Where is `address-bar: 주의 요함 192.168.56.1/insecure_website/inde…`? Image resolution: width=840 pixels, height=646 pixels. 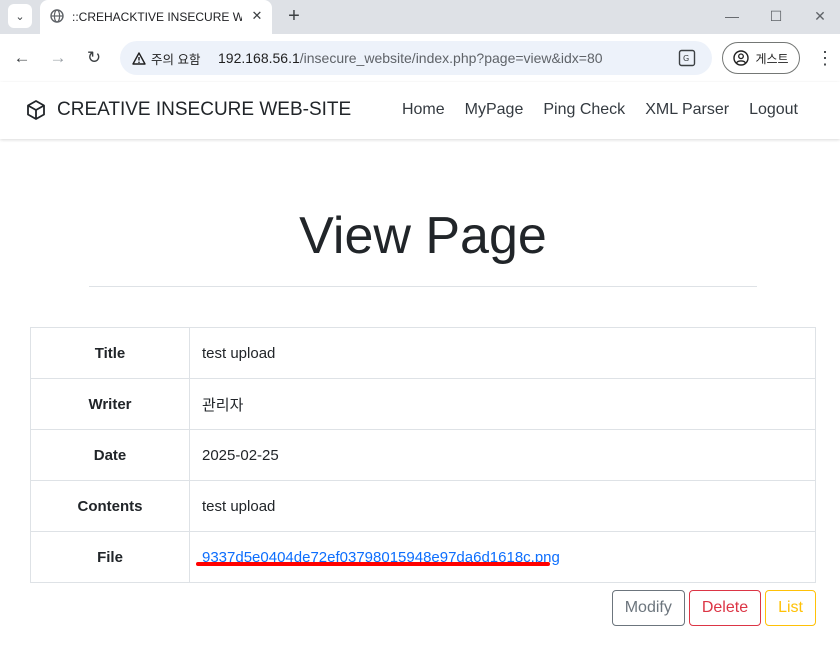 address-bar: 주의 요함 192.168.56.1/insecure_website/inde… is located at coordinates (416, 58).